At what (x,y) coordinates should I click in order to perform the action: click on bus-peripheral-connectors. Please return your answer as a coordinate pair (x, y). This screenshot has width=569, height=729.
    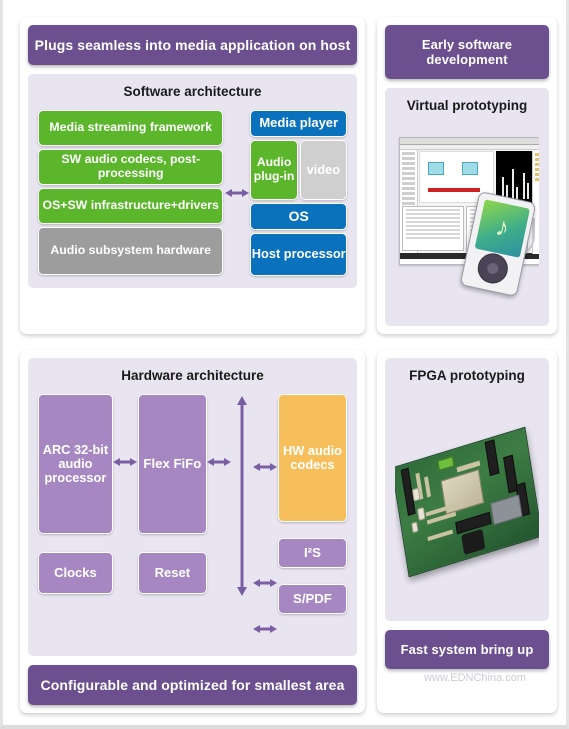
    Looking at the image, I should click on (265, 519).